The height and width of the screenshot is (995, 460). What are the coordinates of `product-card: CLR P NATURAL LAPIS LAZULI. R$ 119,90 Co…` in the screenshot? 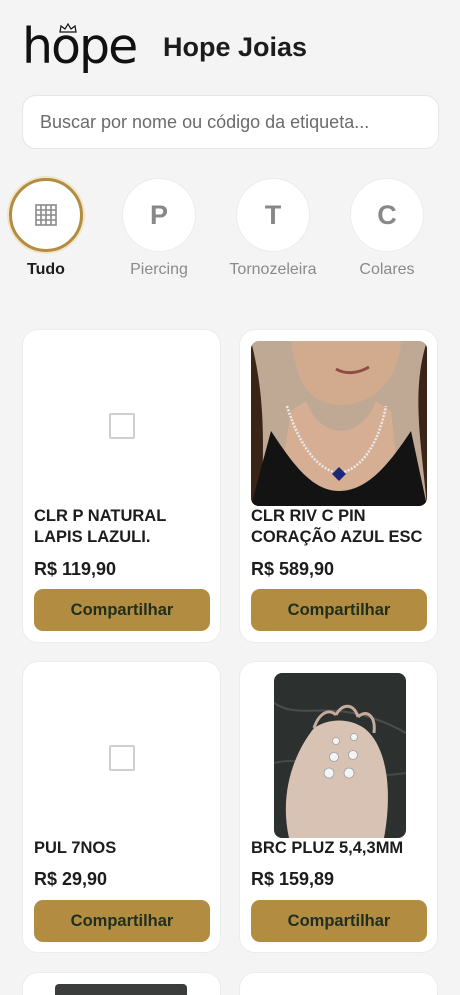 It's located at (121, 486).